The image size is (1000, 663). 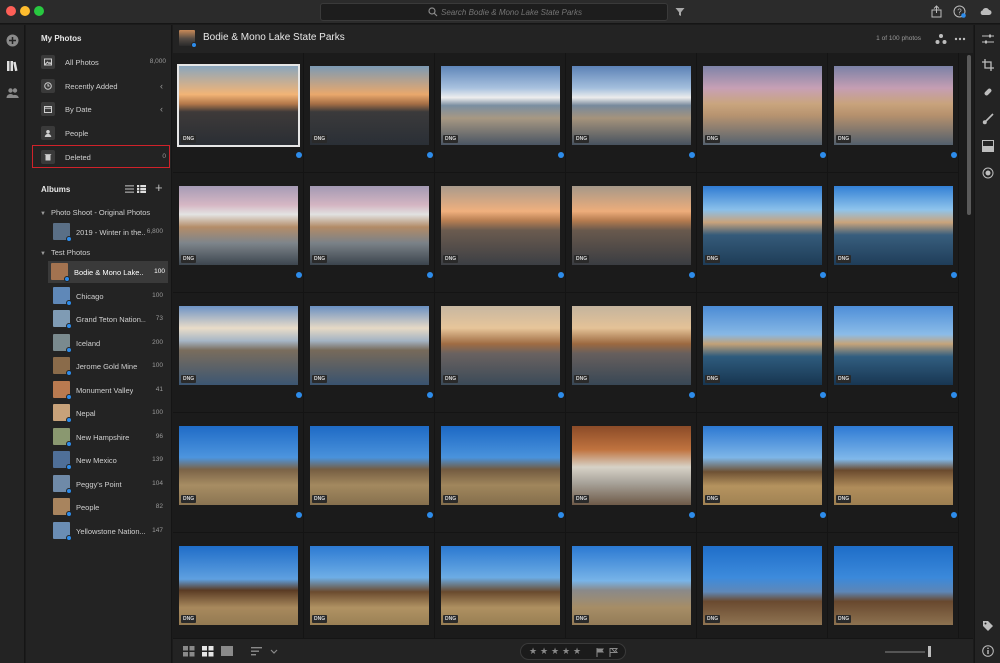 What do you see at coordinates (988, 39) in the screenshot?
I see `edit-sliders-icon` at bounding box center [988, 39].